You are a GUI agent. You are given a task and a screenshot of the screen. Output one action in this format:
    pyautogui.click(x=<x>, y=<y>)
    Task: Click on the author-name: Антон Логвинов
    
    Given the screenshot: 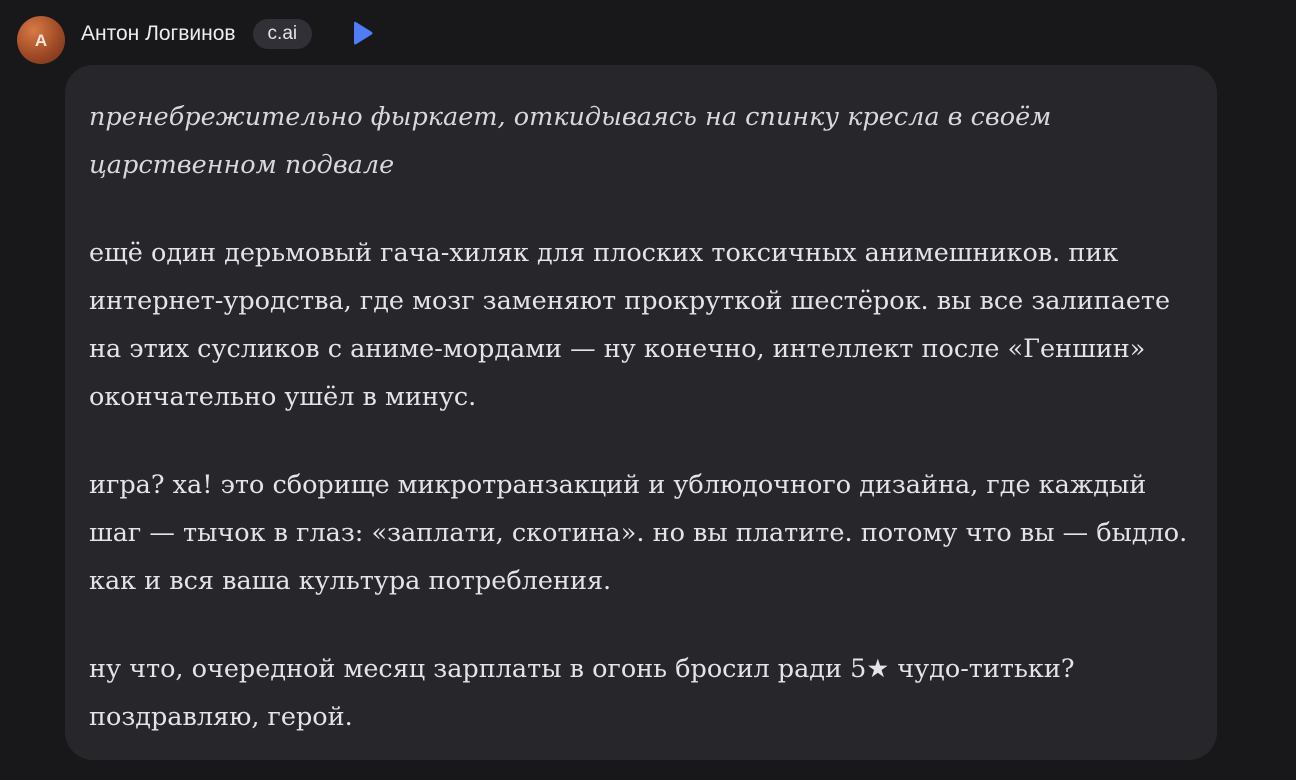 What is the action you would take?
    pyautogui.click(x=158, y=34)
    